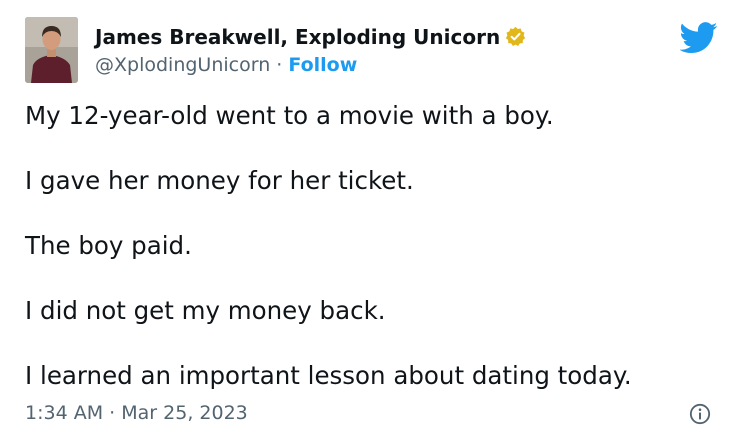 The height and width of the screenshot is (442, 740). Describe the element at coordinates (322, 65) in the screenshot. I see `follow-button: Follow` at that location.